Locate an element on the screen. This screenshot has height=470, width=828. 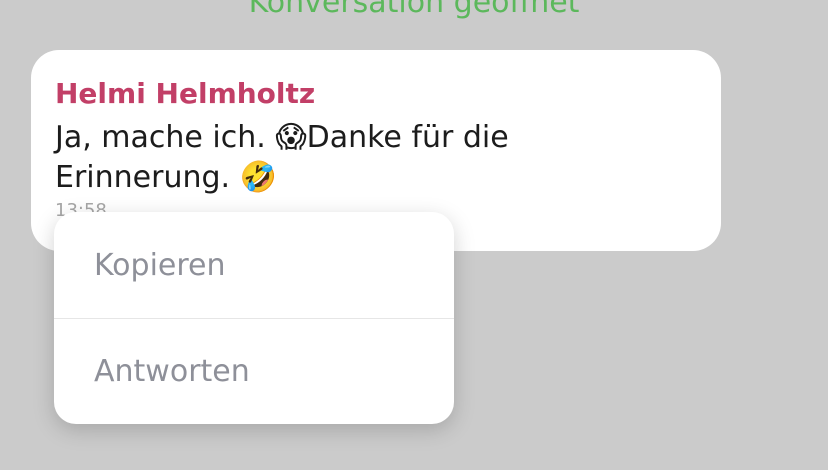
sender-name: Helmi Helmholtz is located at coordinates (185, 93).